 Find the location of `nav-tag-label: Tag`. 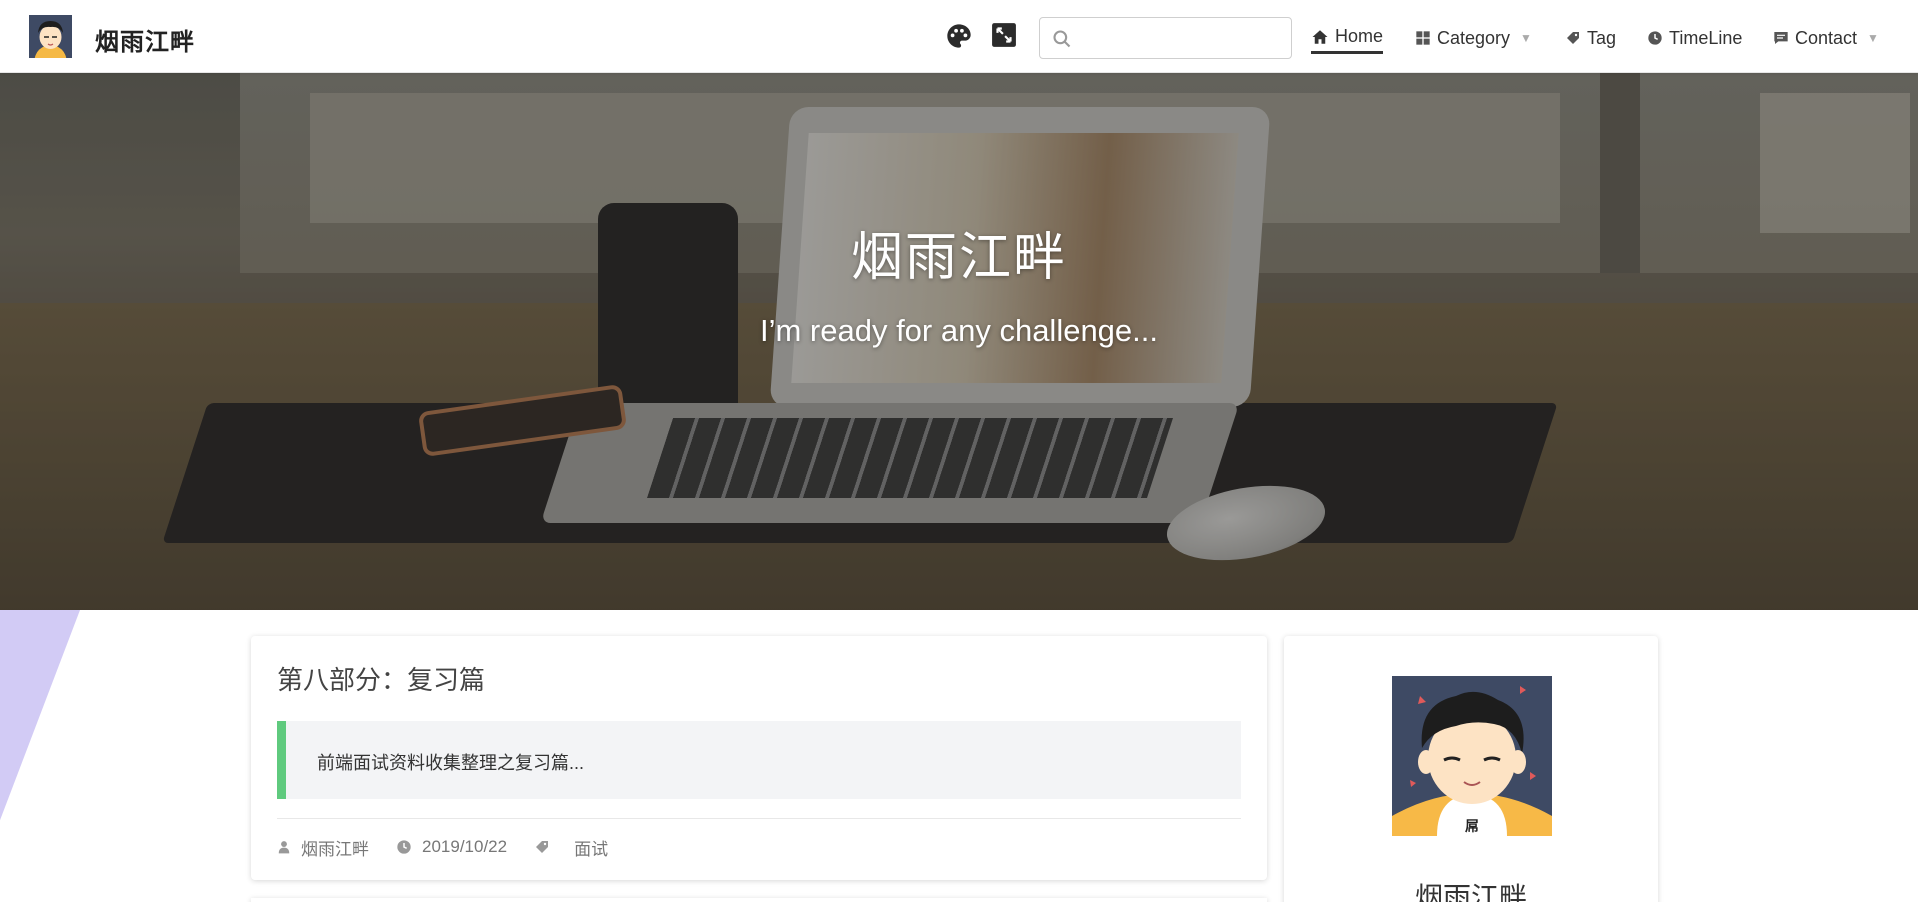

nav-tag-label: Tag is located at coordinates (1602, 37).